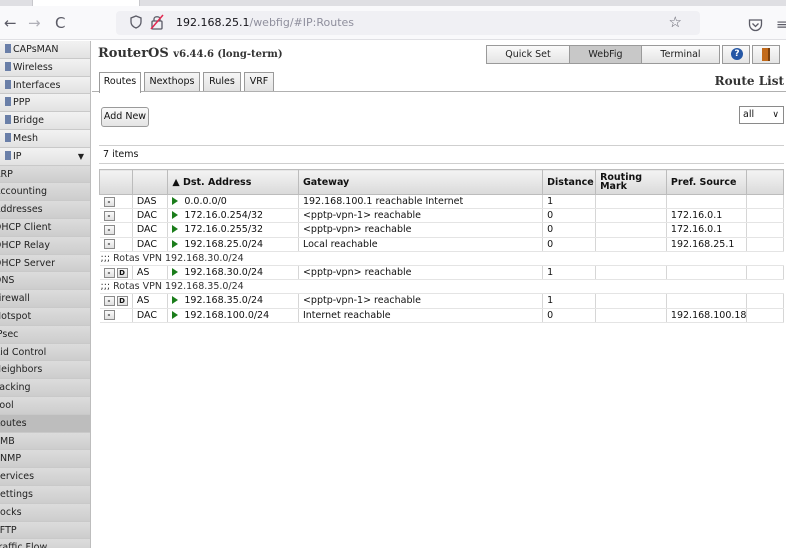 The height and width of the screenshot is (548, 786). What do you see at coordinates (45, 263) in the screenshot?
I see `sidebar-item-dhcp-server: DHCP Server` at bounding box center [45, 263].